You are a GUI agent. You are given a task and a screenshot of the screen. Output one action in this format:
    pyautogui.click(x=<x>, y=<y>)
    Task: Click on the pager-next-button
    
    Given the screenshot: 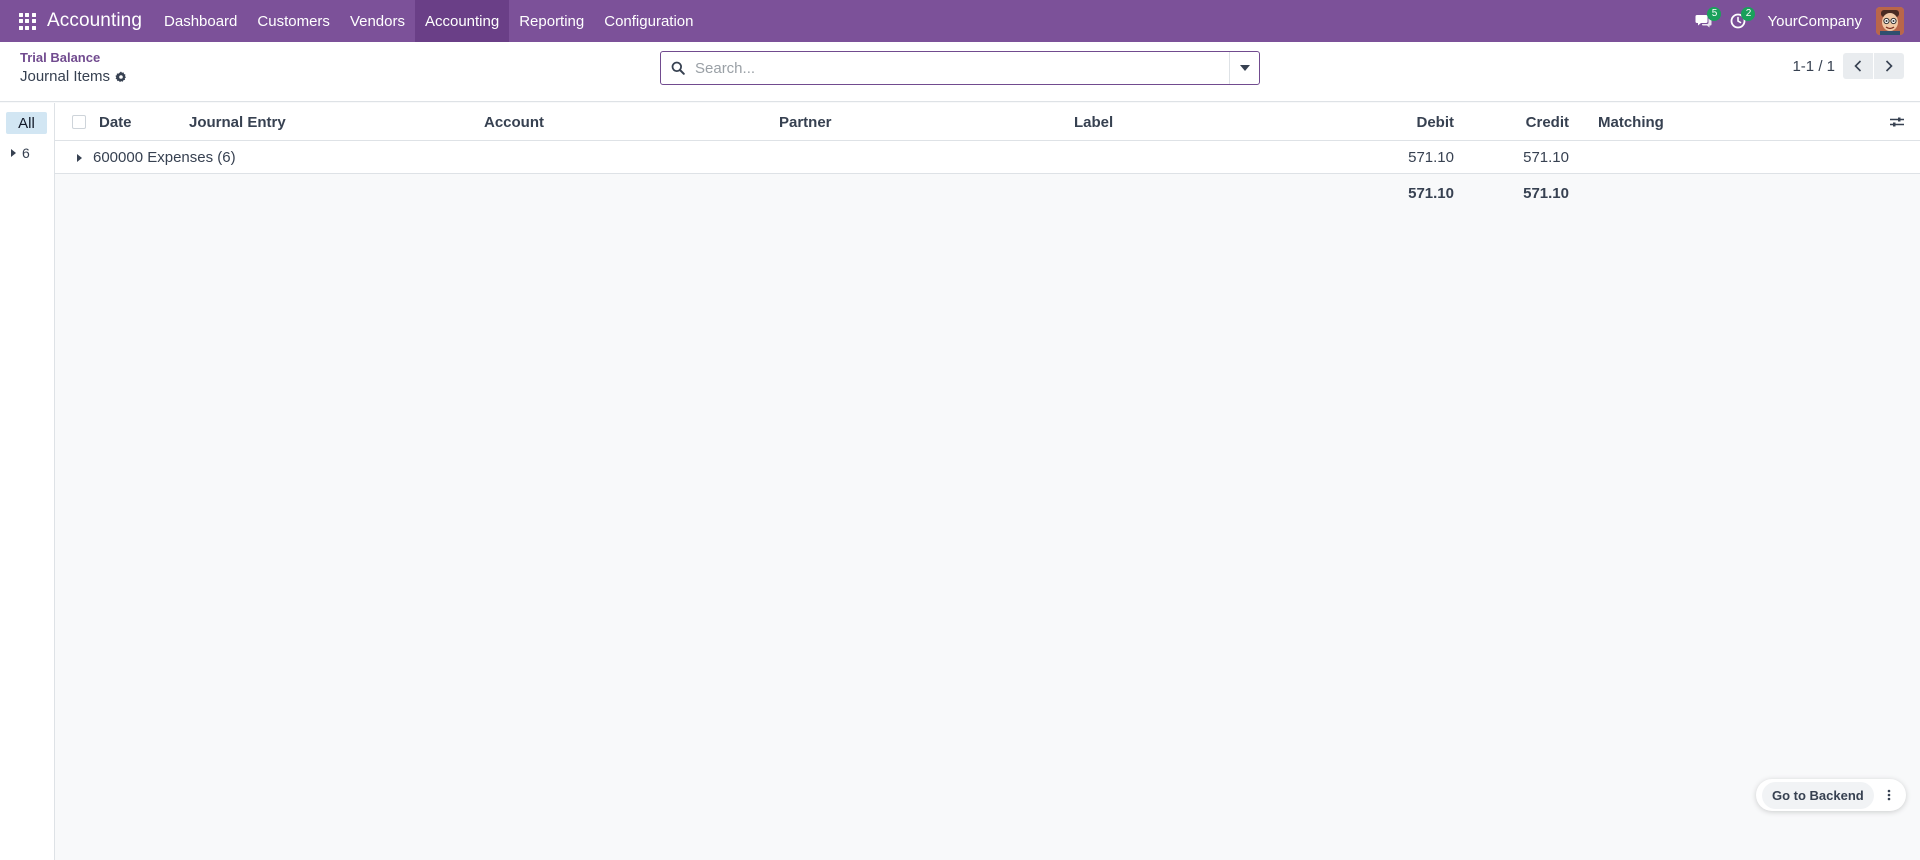 What is the action you would take?
    pyautogui.click(x=1889, y=66)
    